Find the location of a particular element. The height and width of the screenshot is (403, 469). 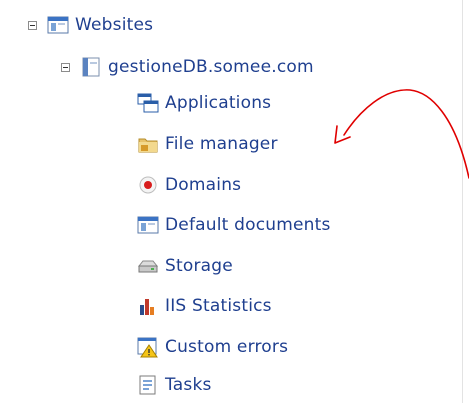

custom-errors-icon is located at coordinates (148, 347).